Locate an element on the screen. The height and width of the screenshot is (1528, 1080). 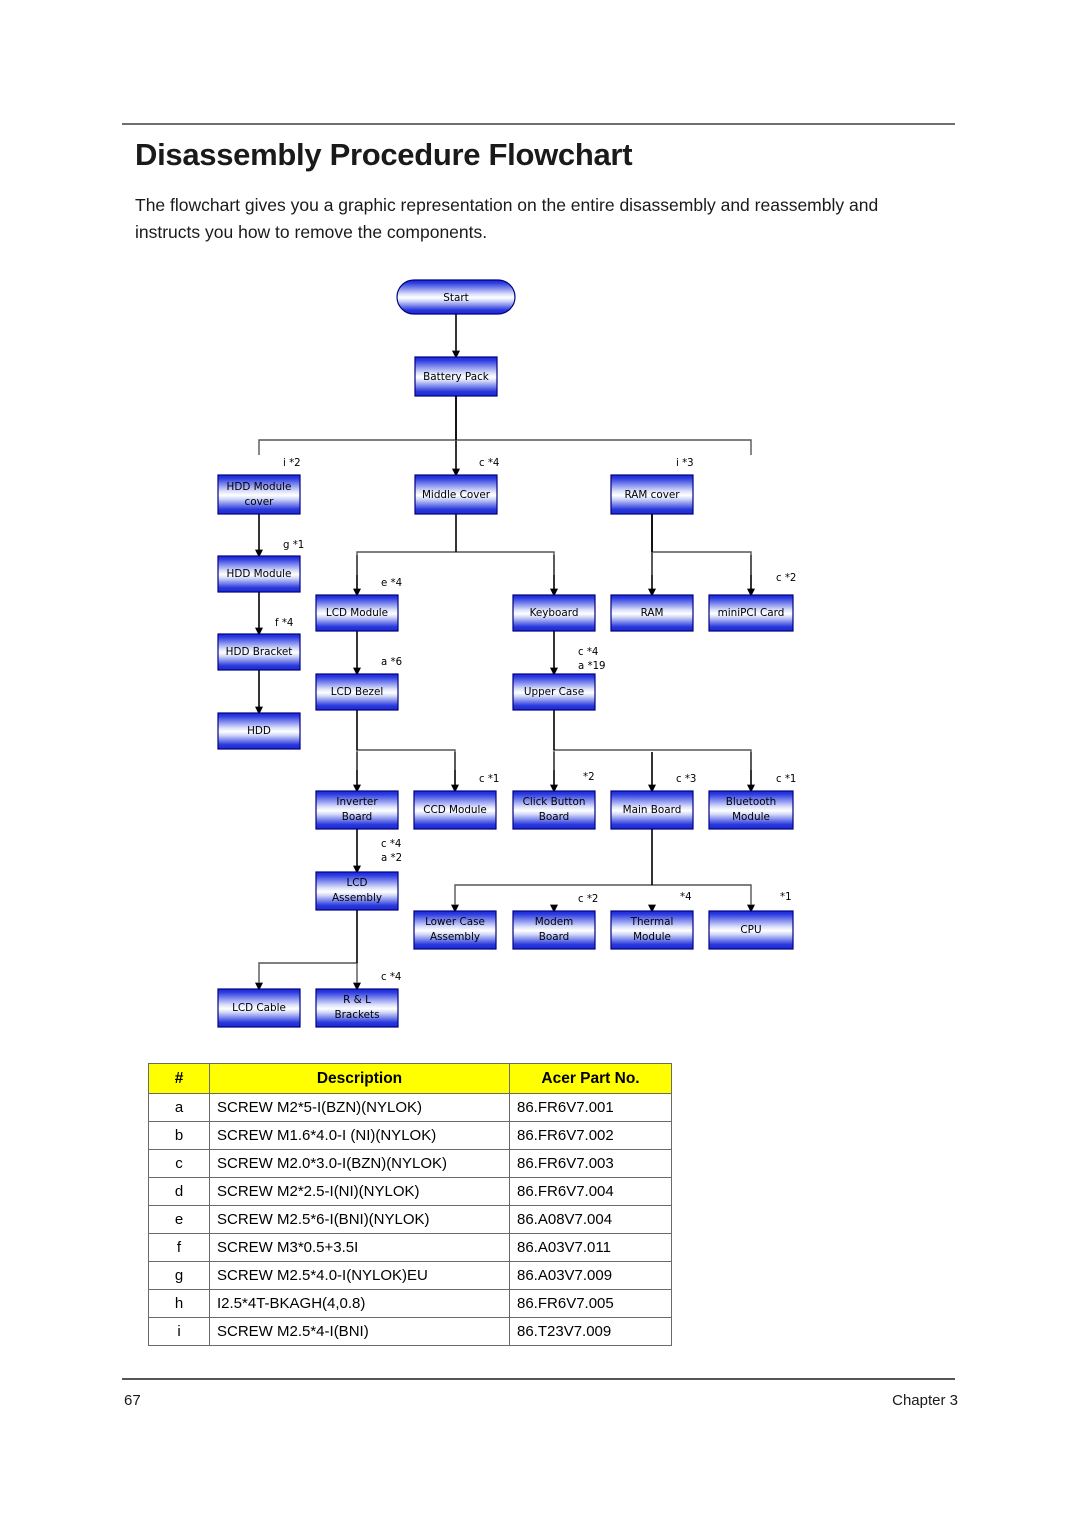
cell-part-no: 86.FR6V7.004 is located at coordinates (590, 1191).